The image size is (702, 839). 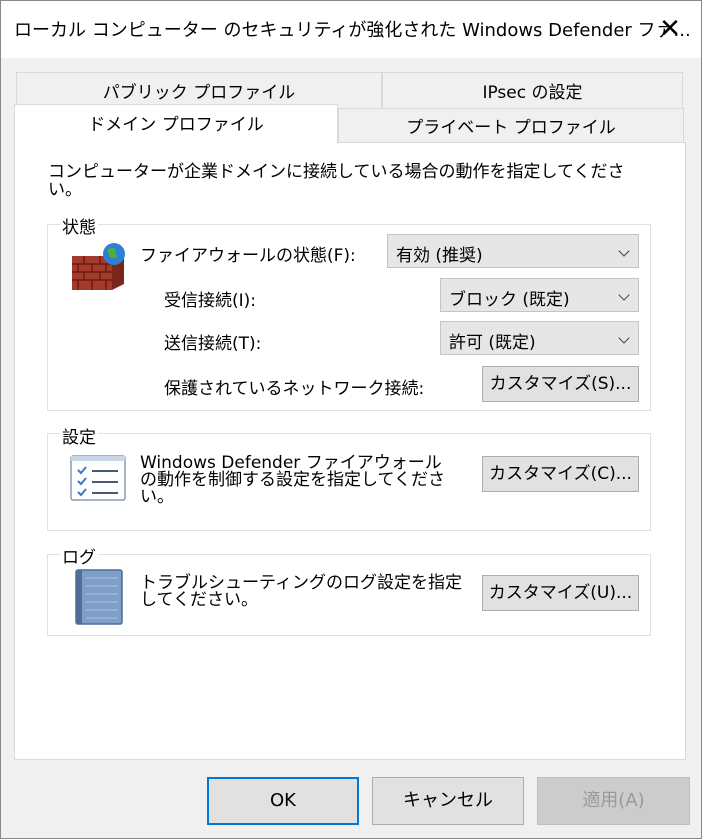 What do you see at coordinates (283, 801) in the screenshot?
I see `ok-button: OK` at bounding box center [283, 801].